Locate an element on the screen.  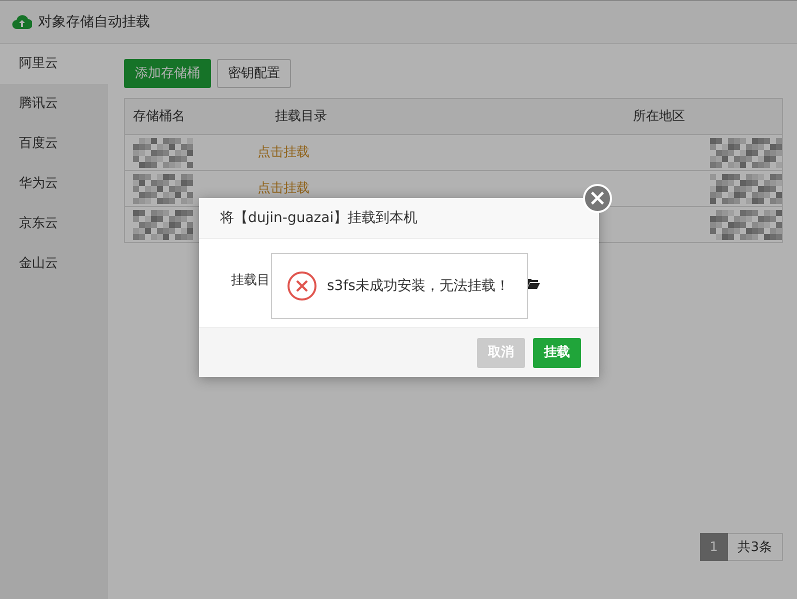
toast-message: s3fs未成功安装，无法挂载！ is located at coordinates (418, 286).